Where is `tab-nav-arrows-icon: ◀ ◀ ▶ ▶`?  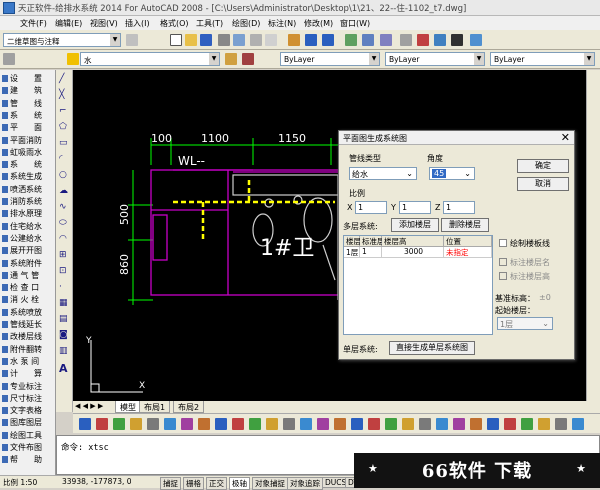 tab-nav-arrows-icon: ◀ ◀ ▶ ▶ is located at coordinates (89, 406).